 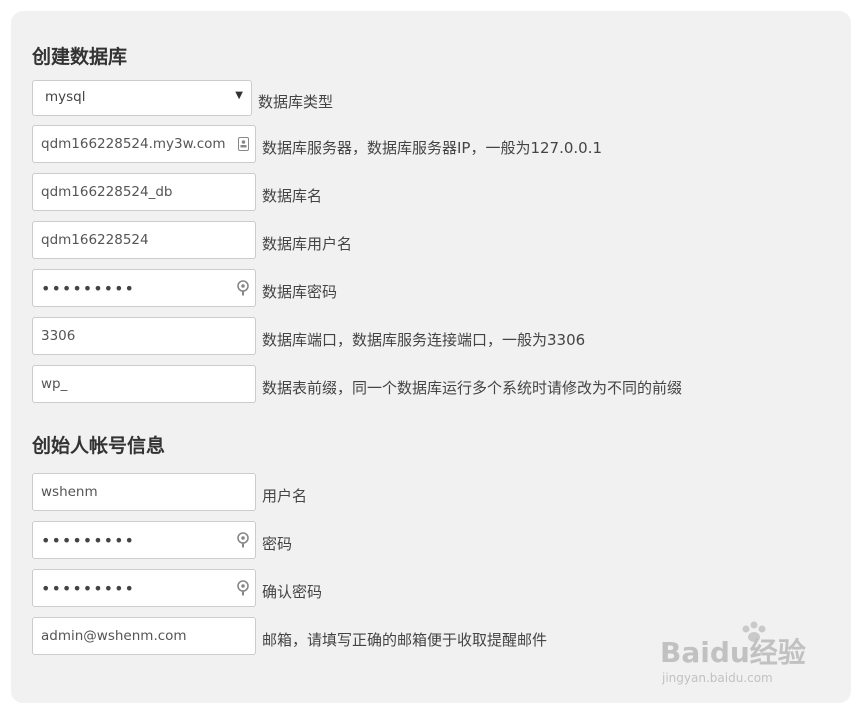 What do you see at coordinates (717, 678) in the screenshot?
I see `watermark-url: jingyan.baidu.com` at bounding box center [717, 678].